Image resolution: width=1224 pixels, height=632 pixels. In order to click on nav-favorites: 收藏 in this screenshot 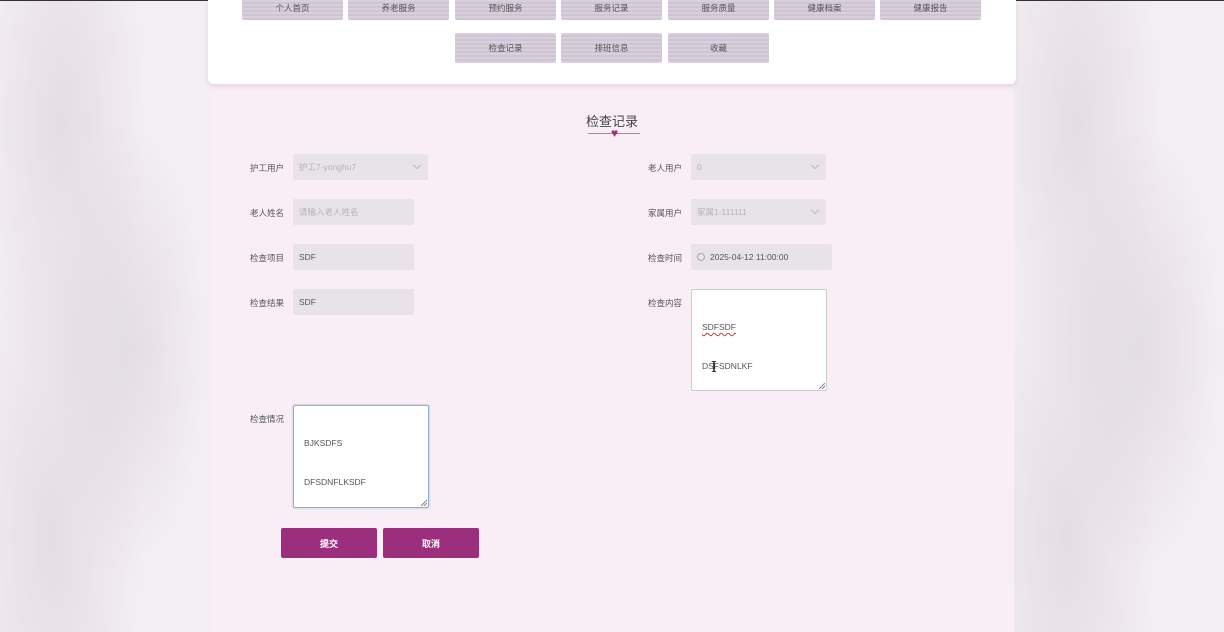, I will do `click(718, 48)`.